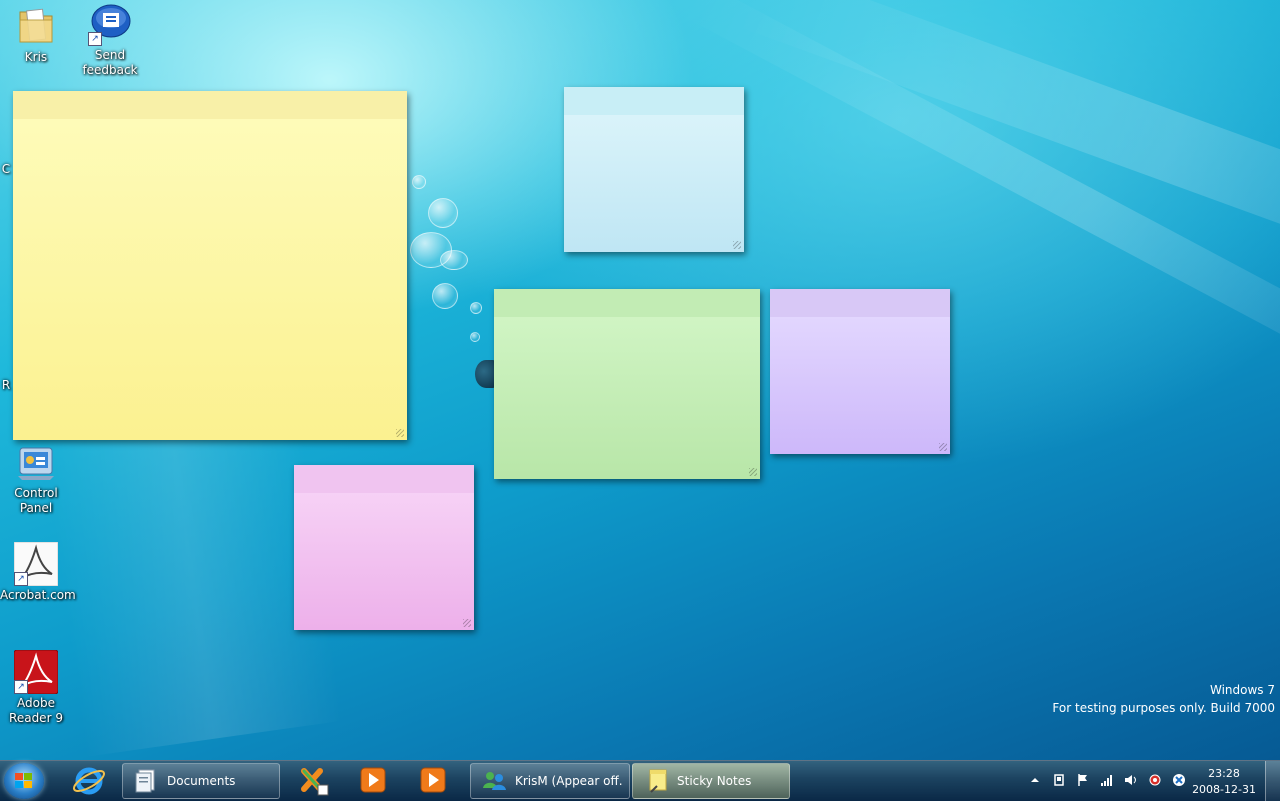 Image resolution: width=1280 pixels, height=801 pixels. What do you see at coordinates (36, 500) in the screenshot?
I see `desktop-icon-label: Control Panel` at bounding box center [36, 500].